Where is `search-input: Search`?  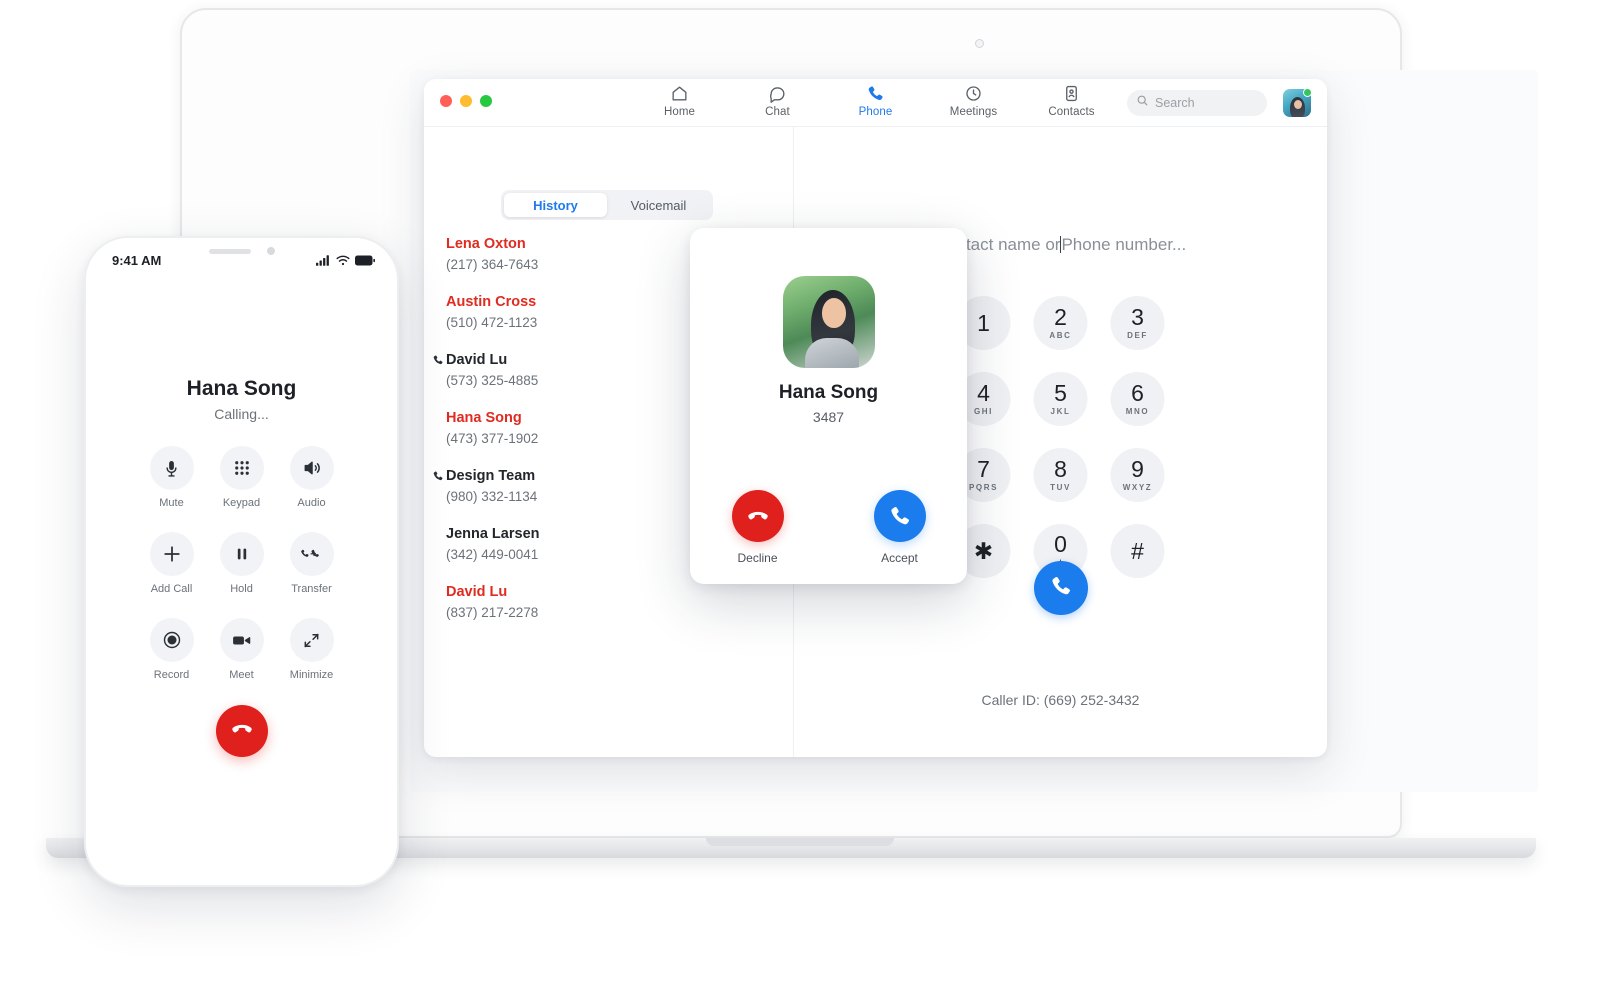 search-input: Search is located at coordinates (1197, 103).